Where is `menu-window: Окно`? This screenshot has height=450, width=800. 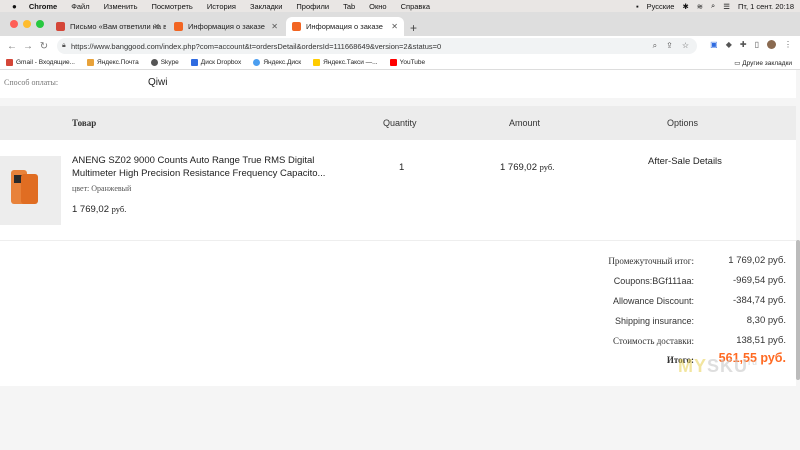
menu-window: Окно is located at coordinates (377, 6).